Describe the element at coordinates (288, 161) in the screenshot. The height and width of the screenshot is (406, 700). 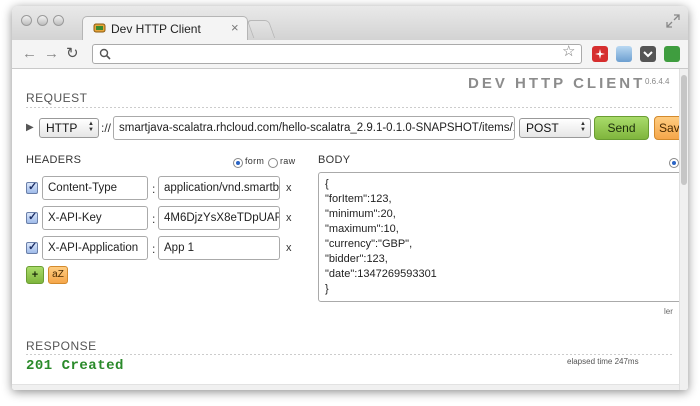
I see `raw-radio-label: raw` at that location.